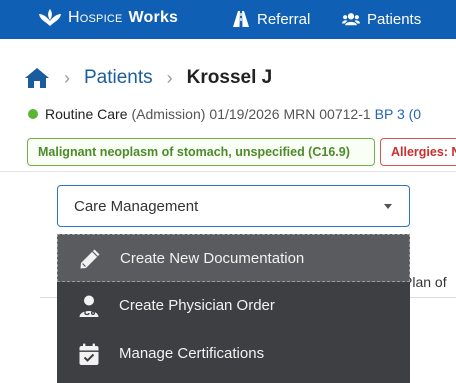 Image resolution: width=456 pixels, height=383 pixels. What do you see at coordinates (228, 171) in the screenshot?
I see `divider` at bounding box center [228, 171].